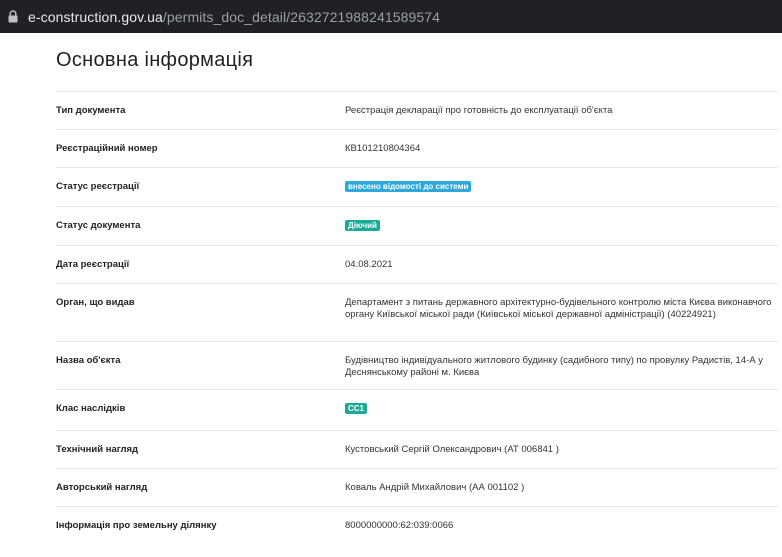  Describe the element at coordinates (98, 186) in the screenshot. I see `row-label: Статус реєстрації` at that location.